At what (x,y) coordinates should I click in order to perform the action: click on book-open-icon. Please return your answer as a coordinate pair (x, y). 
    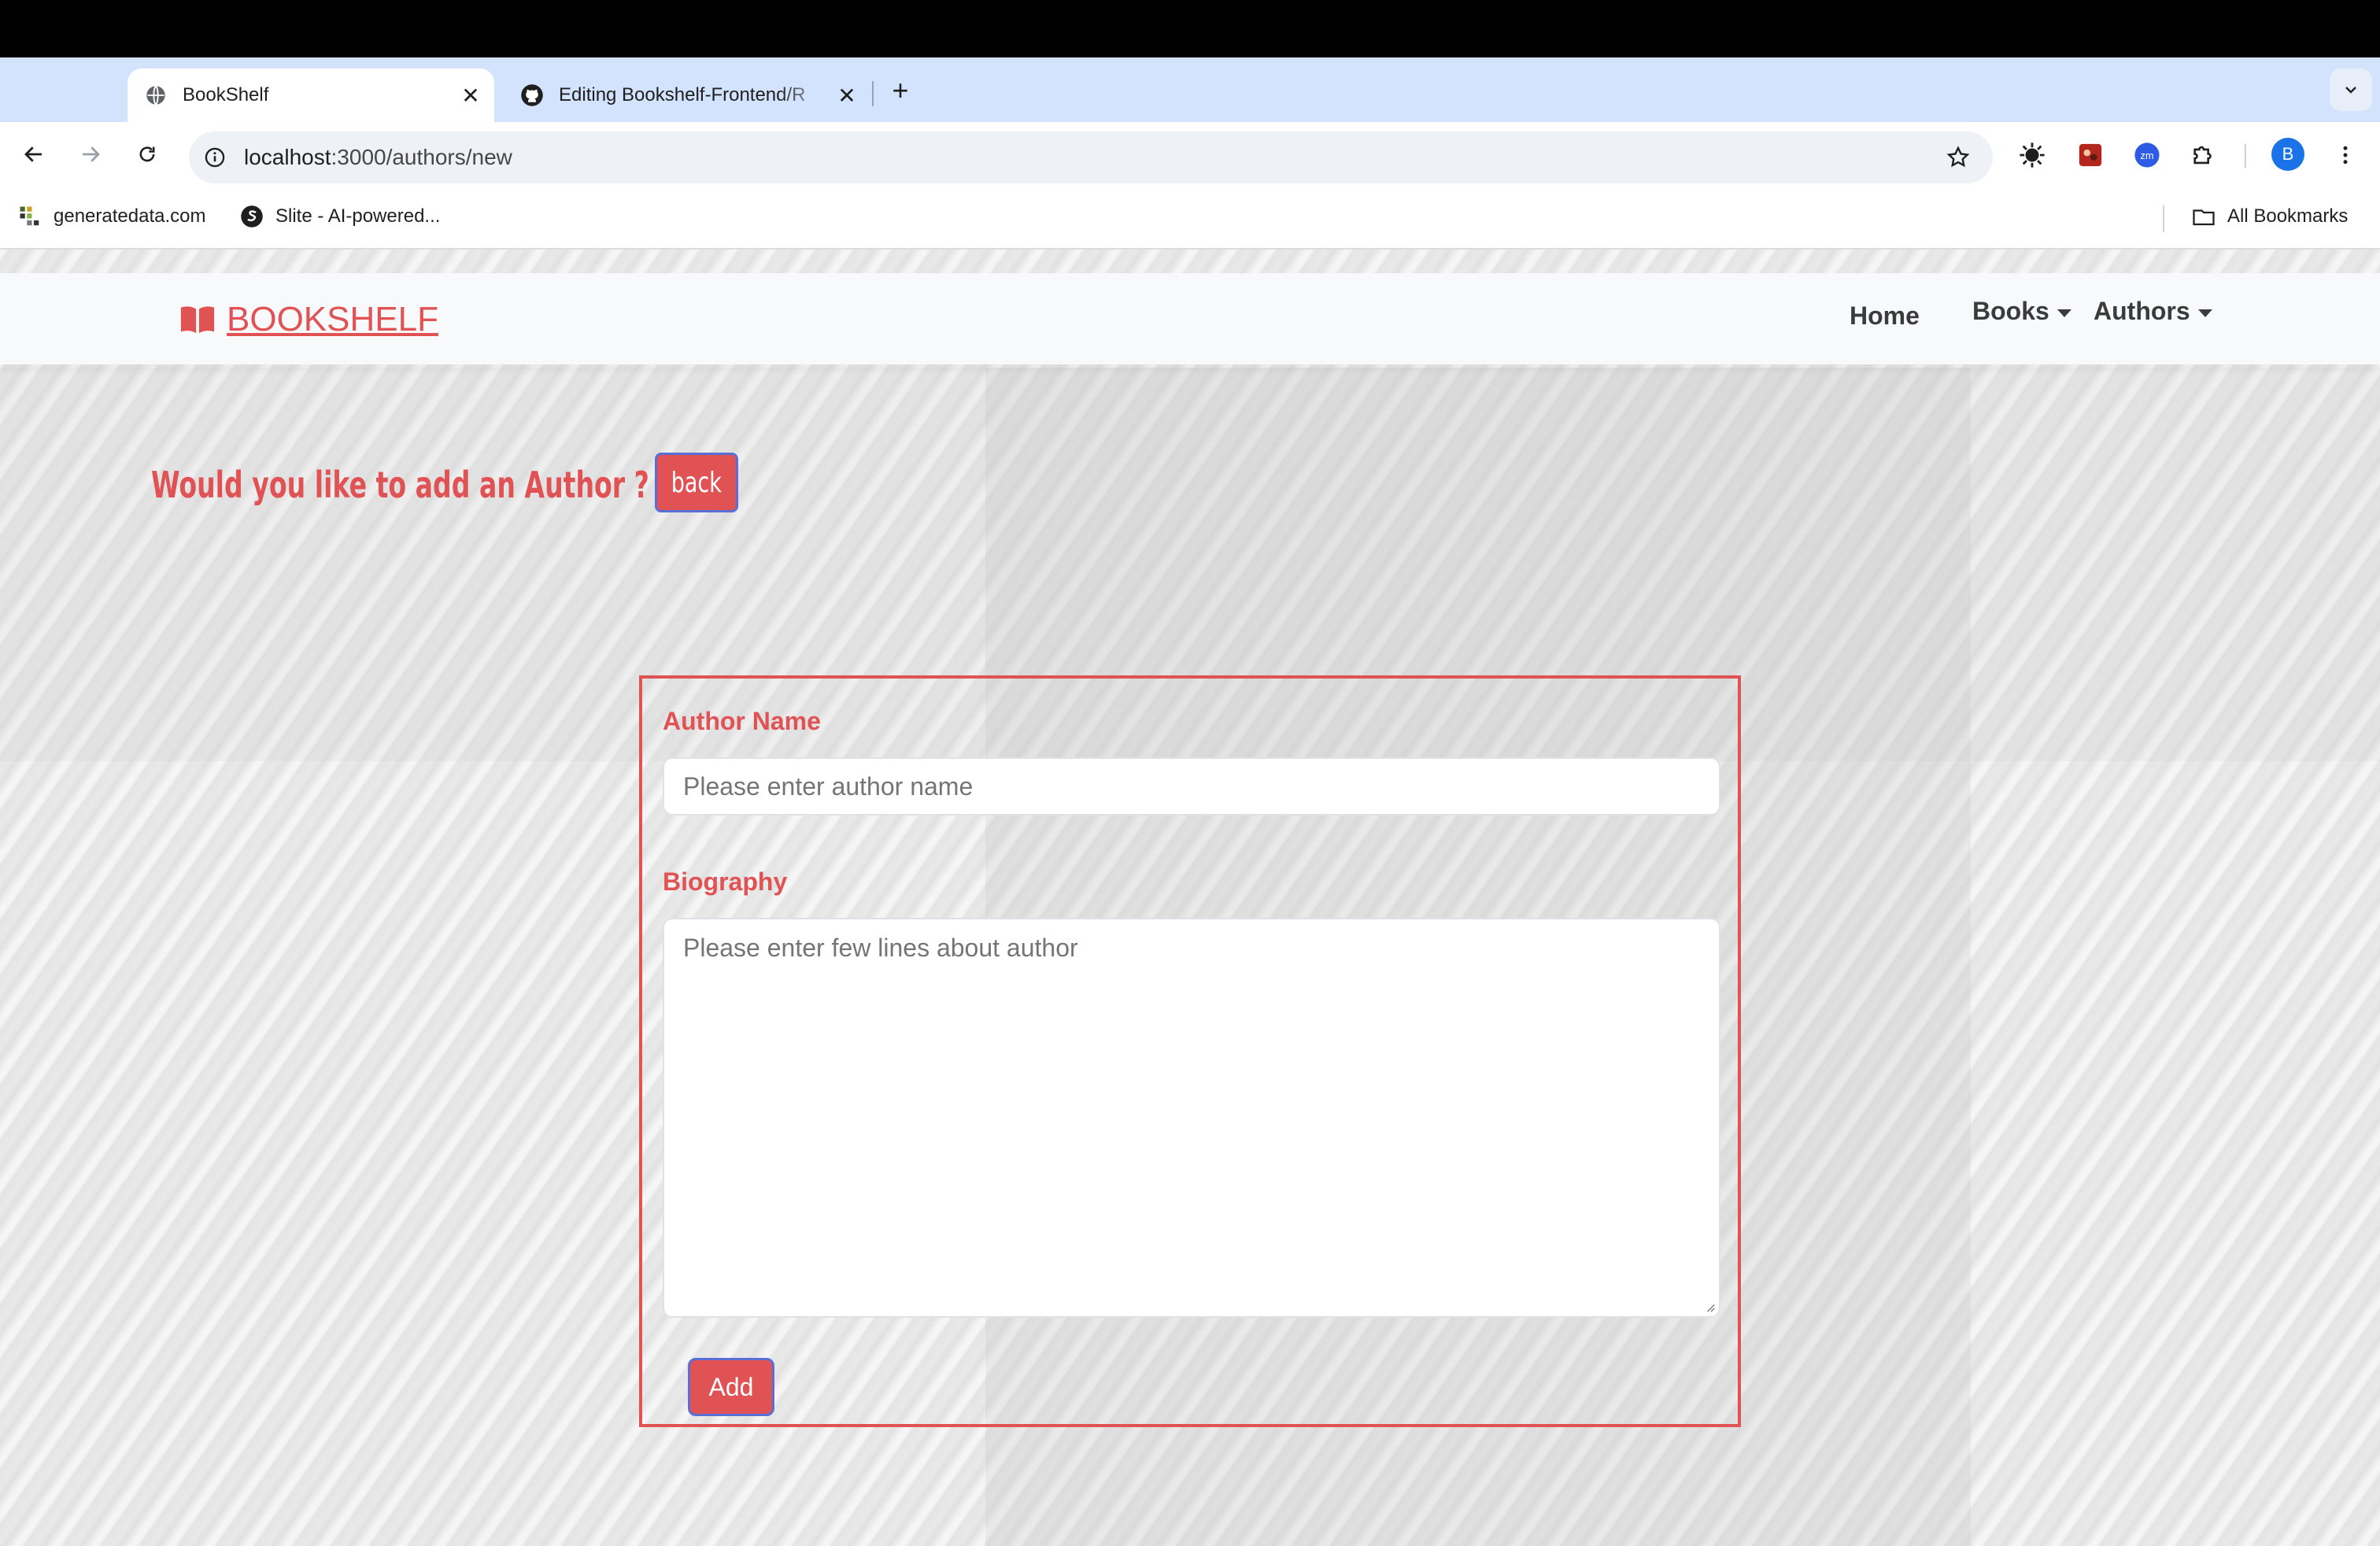
    Looking at the image, I should click on (198, 319).